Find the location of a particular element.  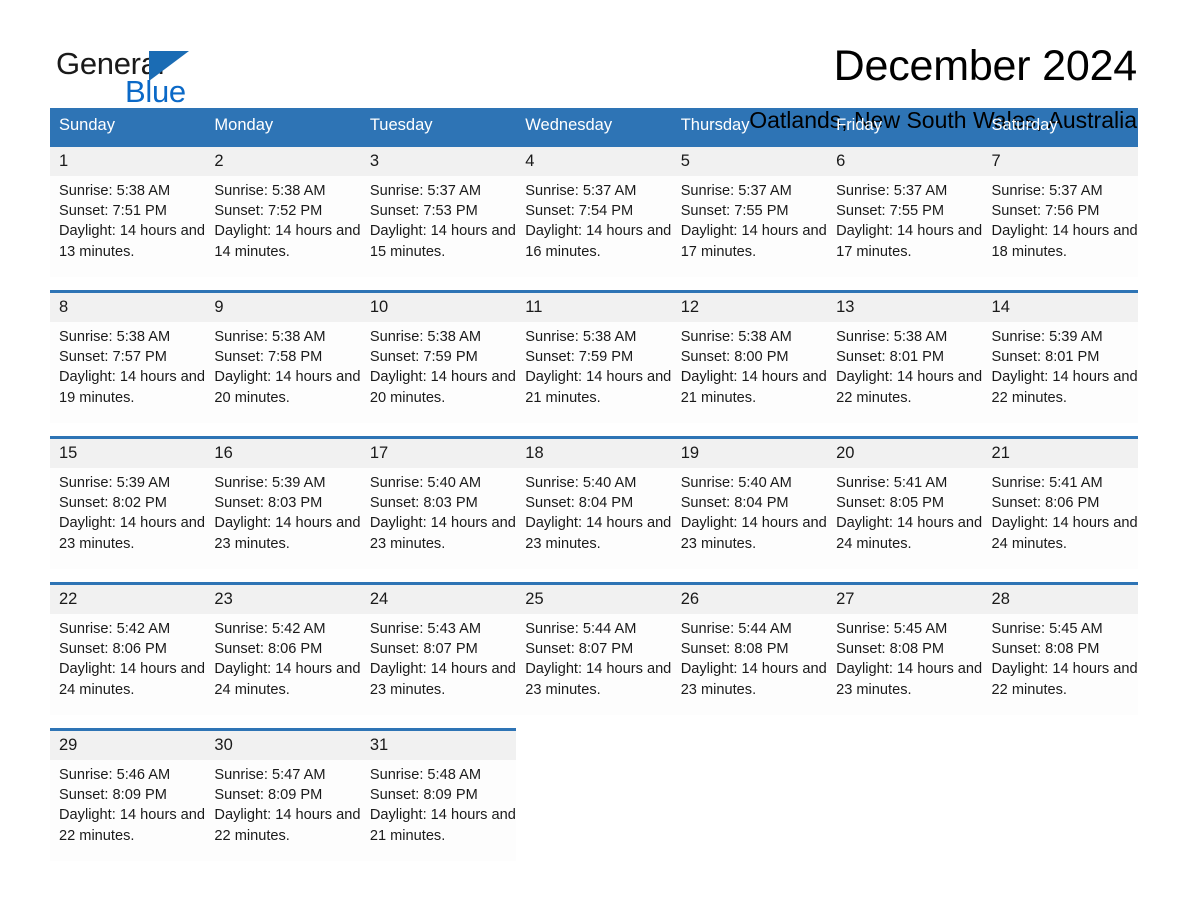

sunset-time: Sunset: 8:03 PM is located at coordinates (423, 503).